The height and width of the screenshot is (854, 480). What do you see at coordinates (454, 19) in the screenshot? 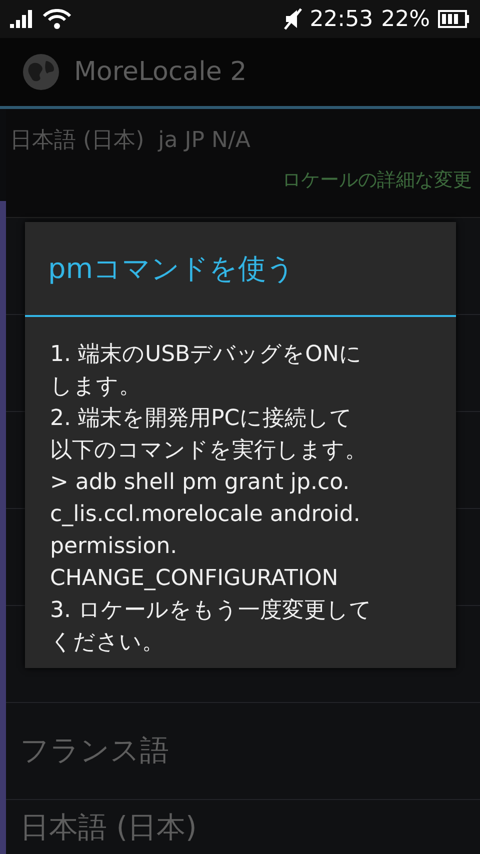
I see `battery-icon` at bounding box center [454, 19].